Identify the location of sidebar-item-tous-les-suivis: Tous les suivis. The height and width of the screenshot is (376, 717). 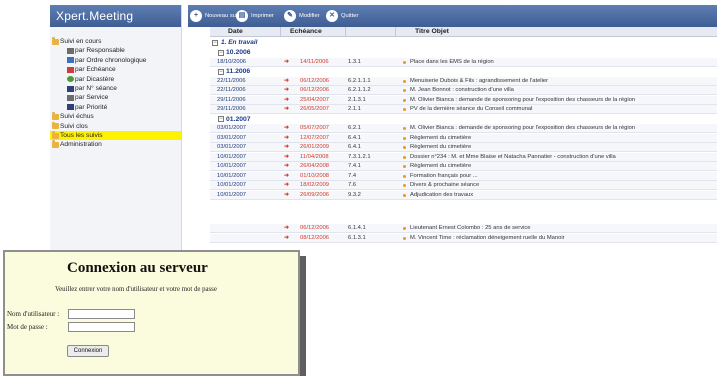
(115, 135).